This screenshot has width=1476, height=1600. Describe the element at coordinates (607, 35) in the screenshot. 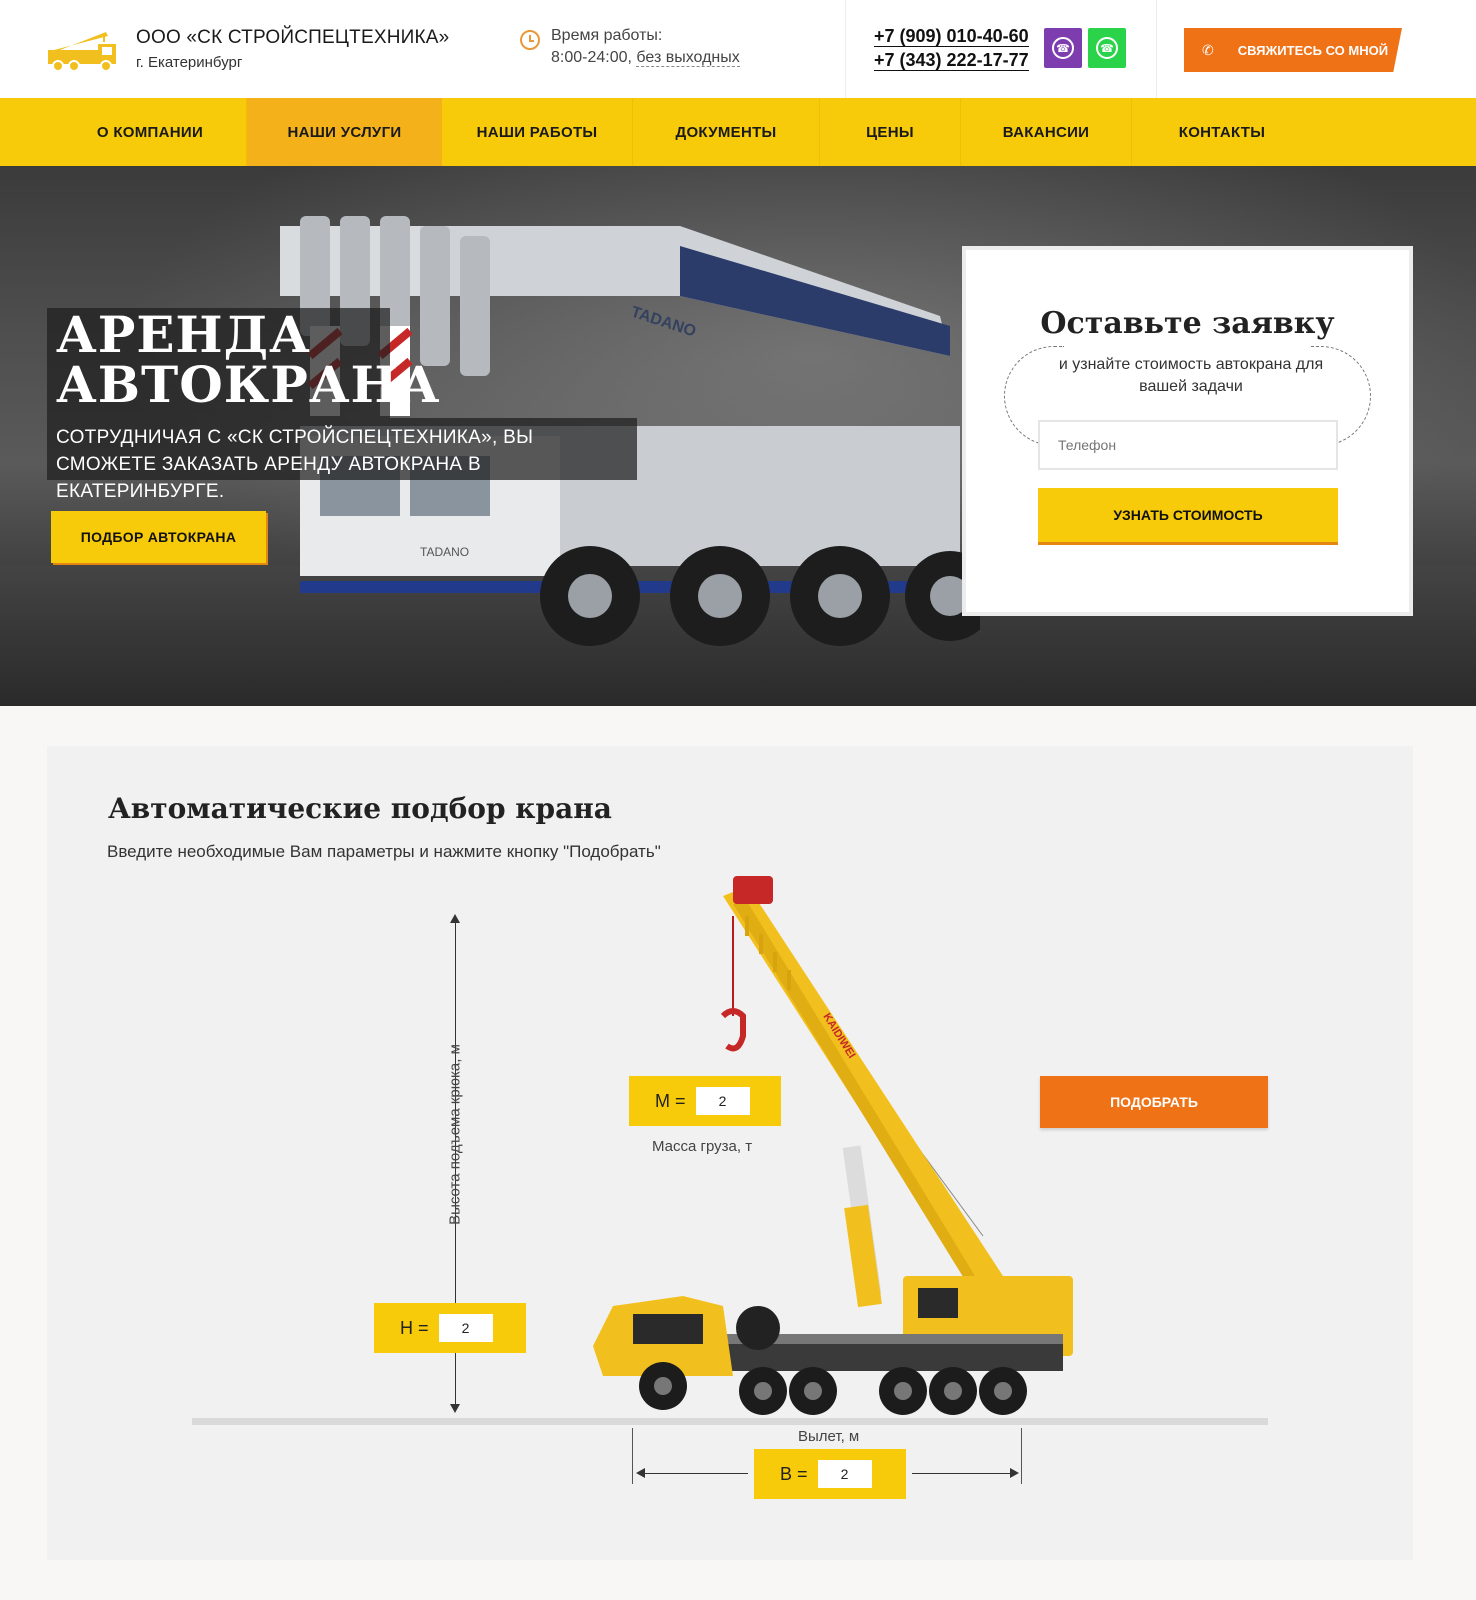

I see `working-hours-label: Время работы:` at that location.